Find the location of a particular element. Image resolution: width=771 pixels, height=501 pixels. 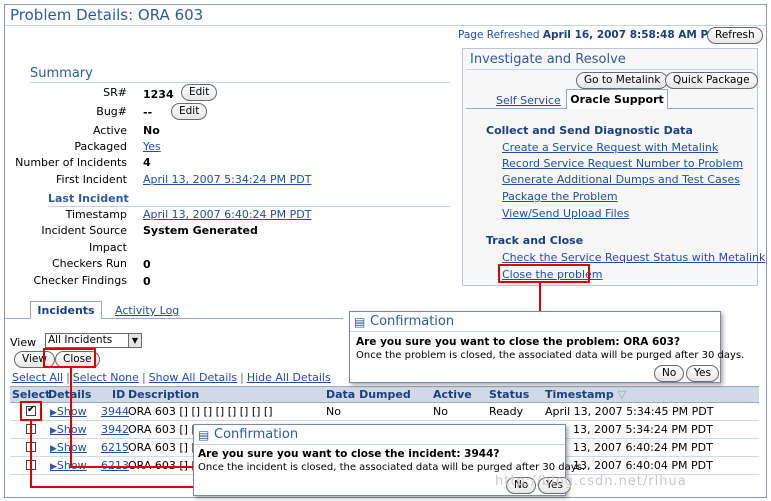

row-active: No is located at coordinates (440, 411).